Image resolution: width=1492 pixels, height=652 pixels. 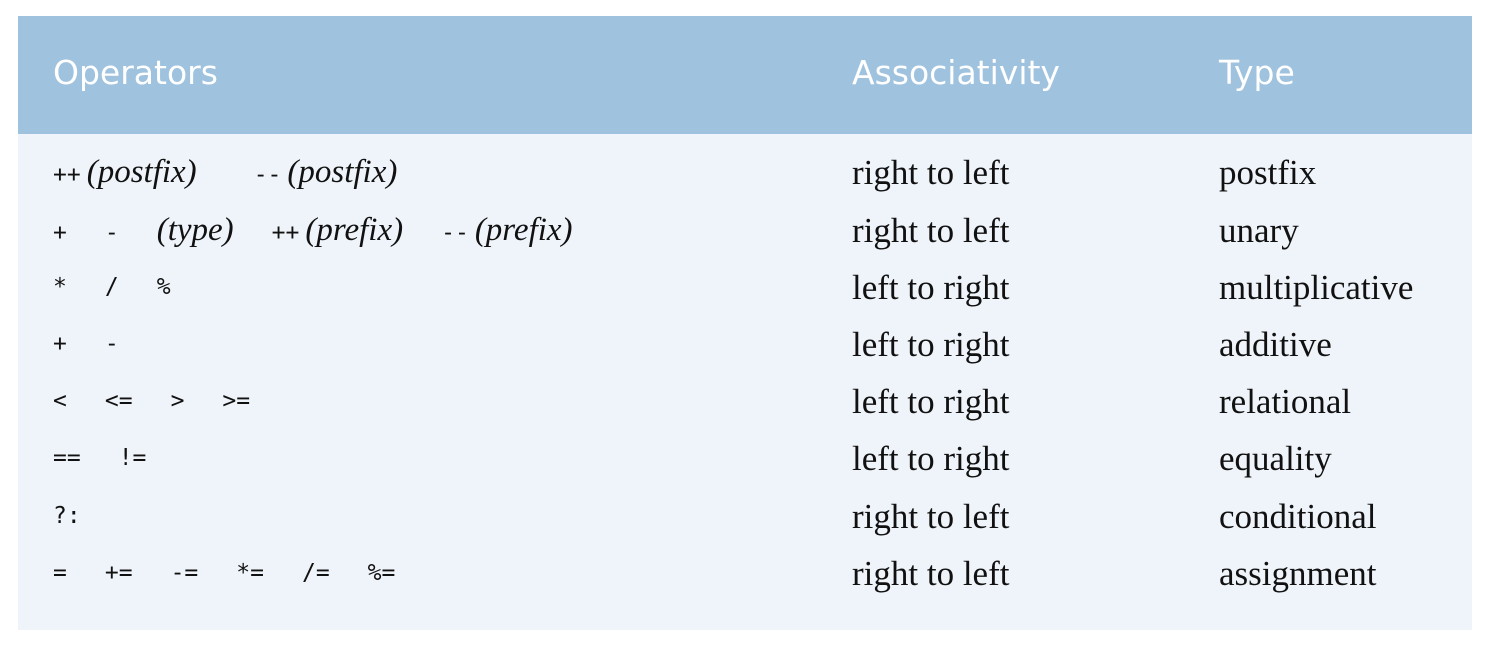 I want to click on type-cell: unary, so click(x=1259, y=230).